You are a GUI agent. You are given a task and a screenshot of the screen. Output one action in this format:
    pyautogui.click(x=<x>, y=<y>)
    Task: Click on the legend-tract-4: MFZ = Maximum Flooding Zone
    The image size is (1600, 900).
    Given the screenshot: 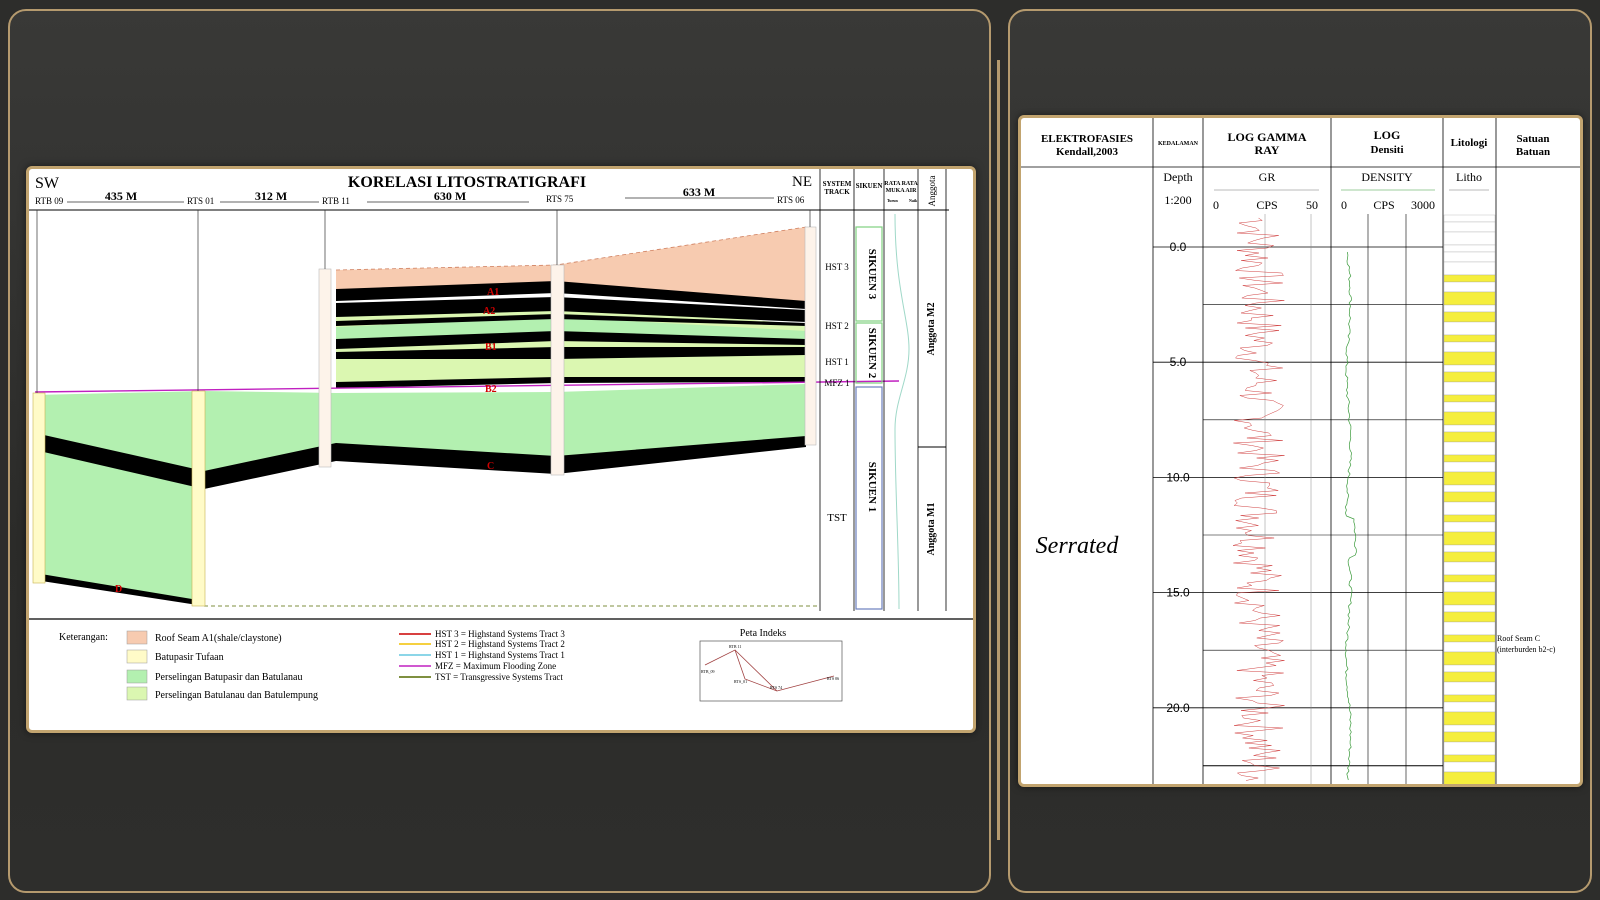 What is the action you would take?
    pyautogui.click(x=495, y=666)
    